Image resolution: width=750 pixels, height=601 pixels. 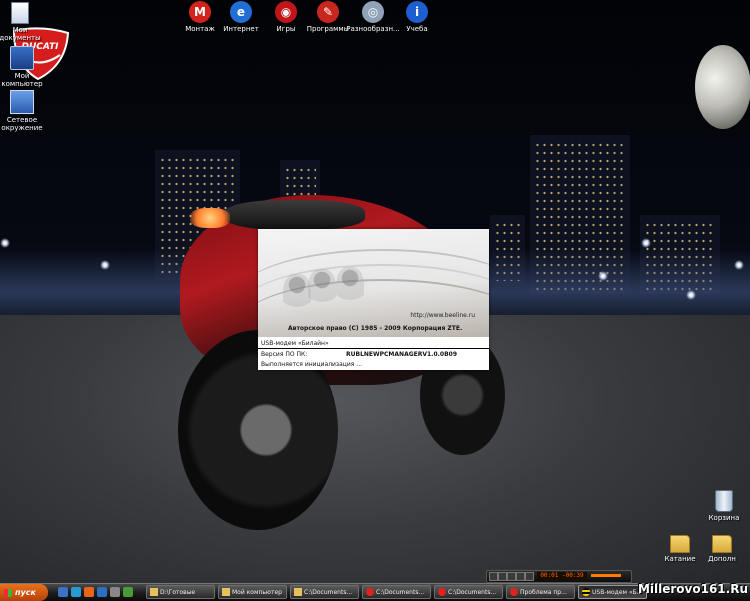 What do you see at coordinates (8, 592) in the screenshot?
I see `windows-flag-icon` at bounding box center [8, 592].